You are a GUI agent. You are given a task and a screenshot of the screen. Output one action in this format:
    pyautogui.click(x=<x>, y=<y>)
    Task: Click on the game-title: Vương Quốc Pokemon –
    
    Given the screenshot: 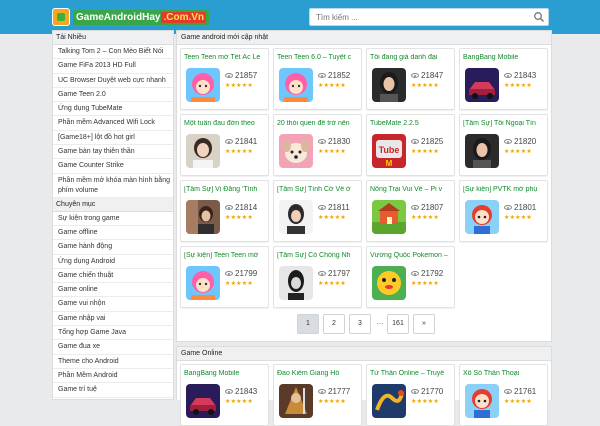 What is the action you would take?
    pyautogui.click(x=411, y=255)
    